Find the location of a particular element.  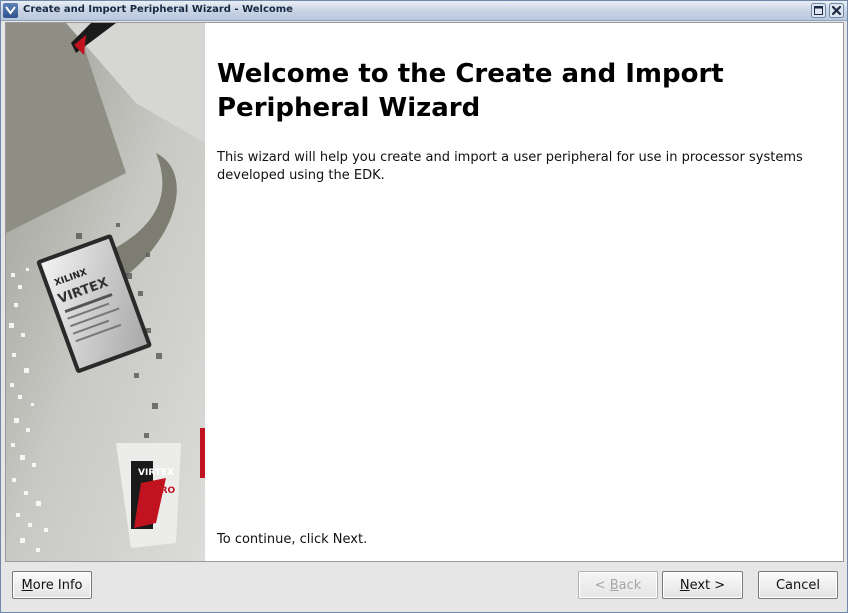

back-prefix: < is located at coordinates (602, 585).